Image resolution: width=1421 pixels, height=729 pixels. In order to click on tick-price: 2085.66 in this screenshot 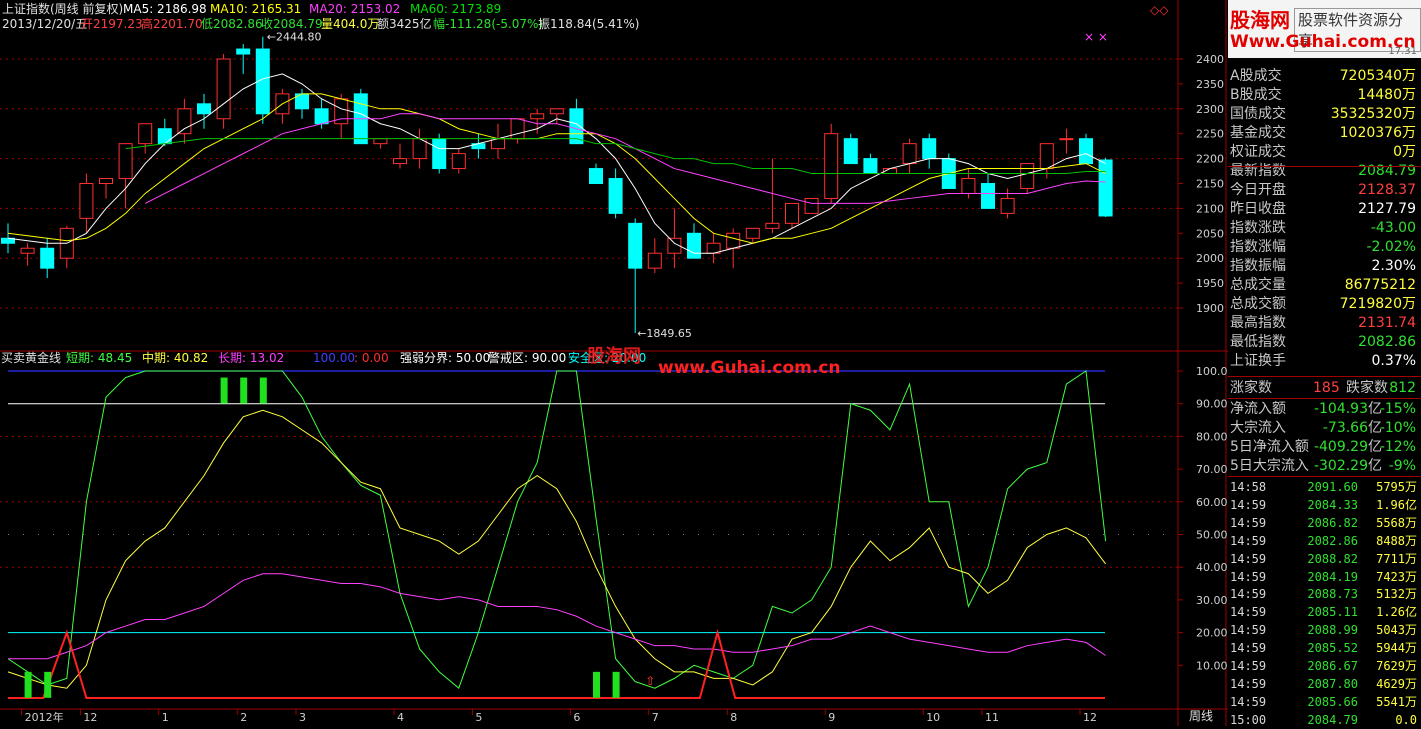, I will do `click(1332, 701)`.